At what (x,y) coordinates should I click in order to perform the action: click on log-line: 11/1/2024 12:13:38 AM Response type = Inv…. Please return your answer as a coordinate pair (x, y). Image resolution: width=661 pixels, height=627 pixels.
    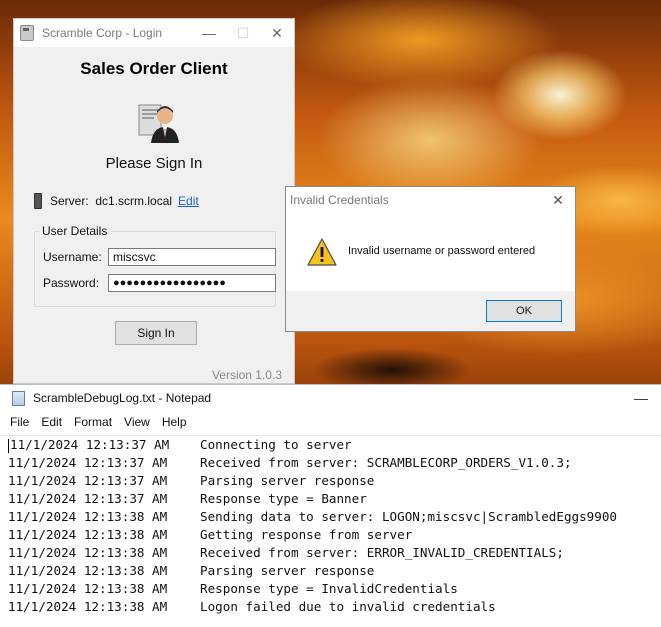
    Looking at the image, I should click on (334, 589).